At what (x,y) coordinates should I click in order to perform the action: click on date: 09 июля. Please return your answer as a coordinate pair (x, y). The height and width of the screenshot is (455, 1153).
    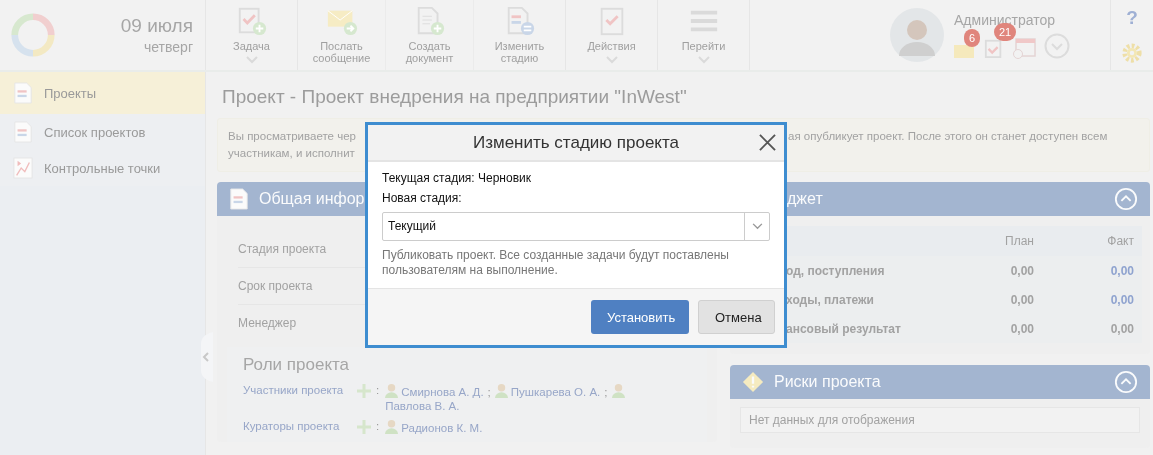
    Looking at the image, I should click on (156, 26).